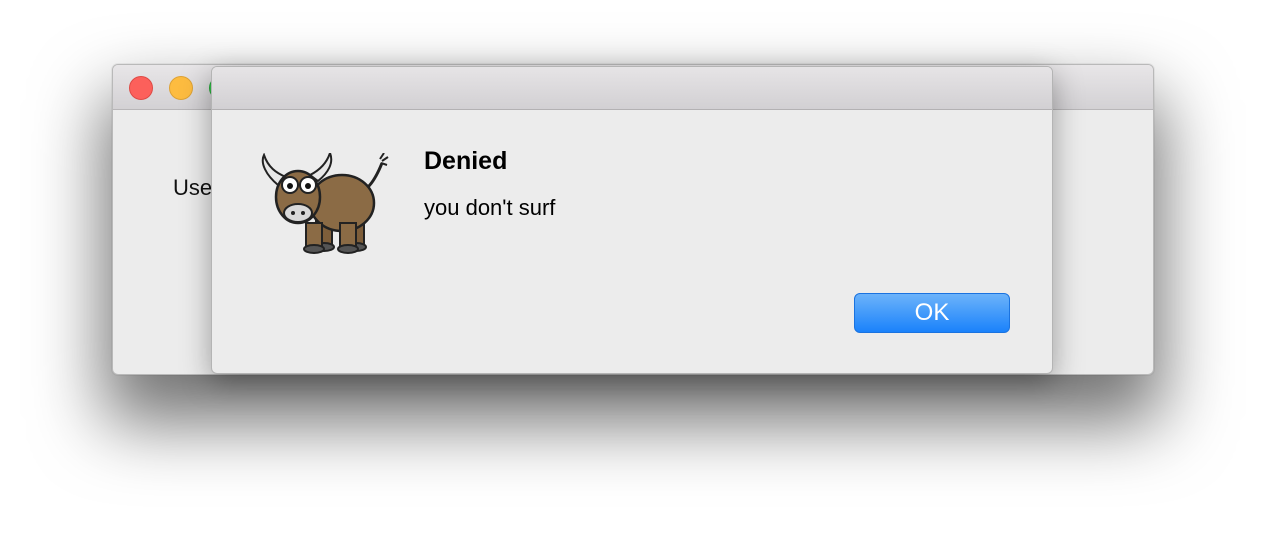  What do you see at coordinates (466, 161) in the screenshot?
I see `alert-title: Denied` at bounding box center [466, 161].